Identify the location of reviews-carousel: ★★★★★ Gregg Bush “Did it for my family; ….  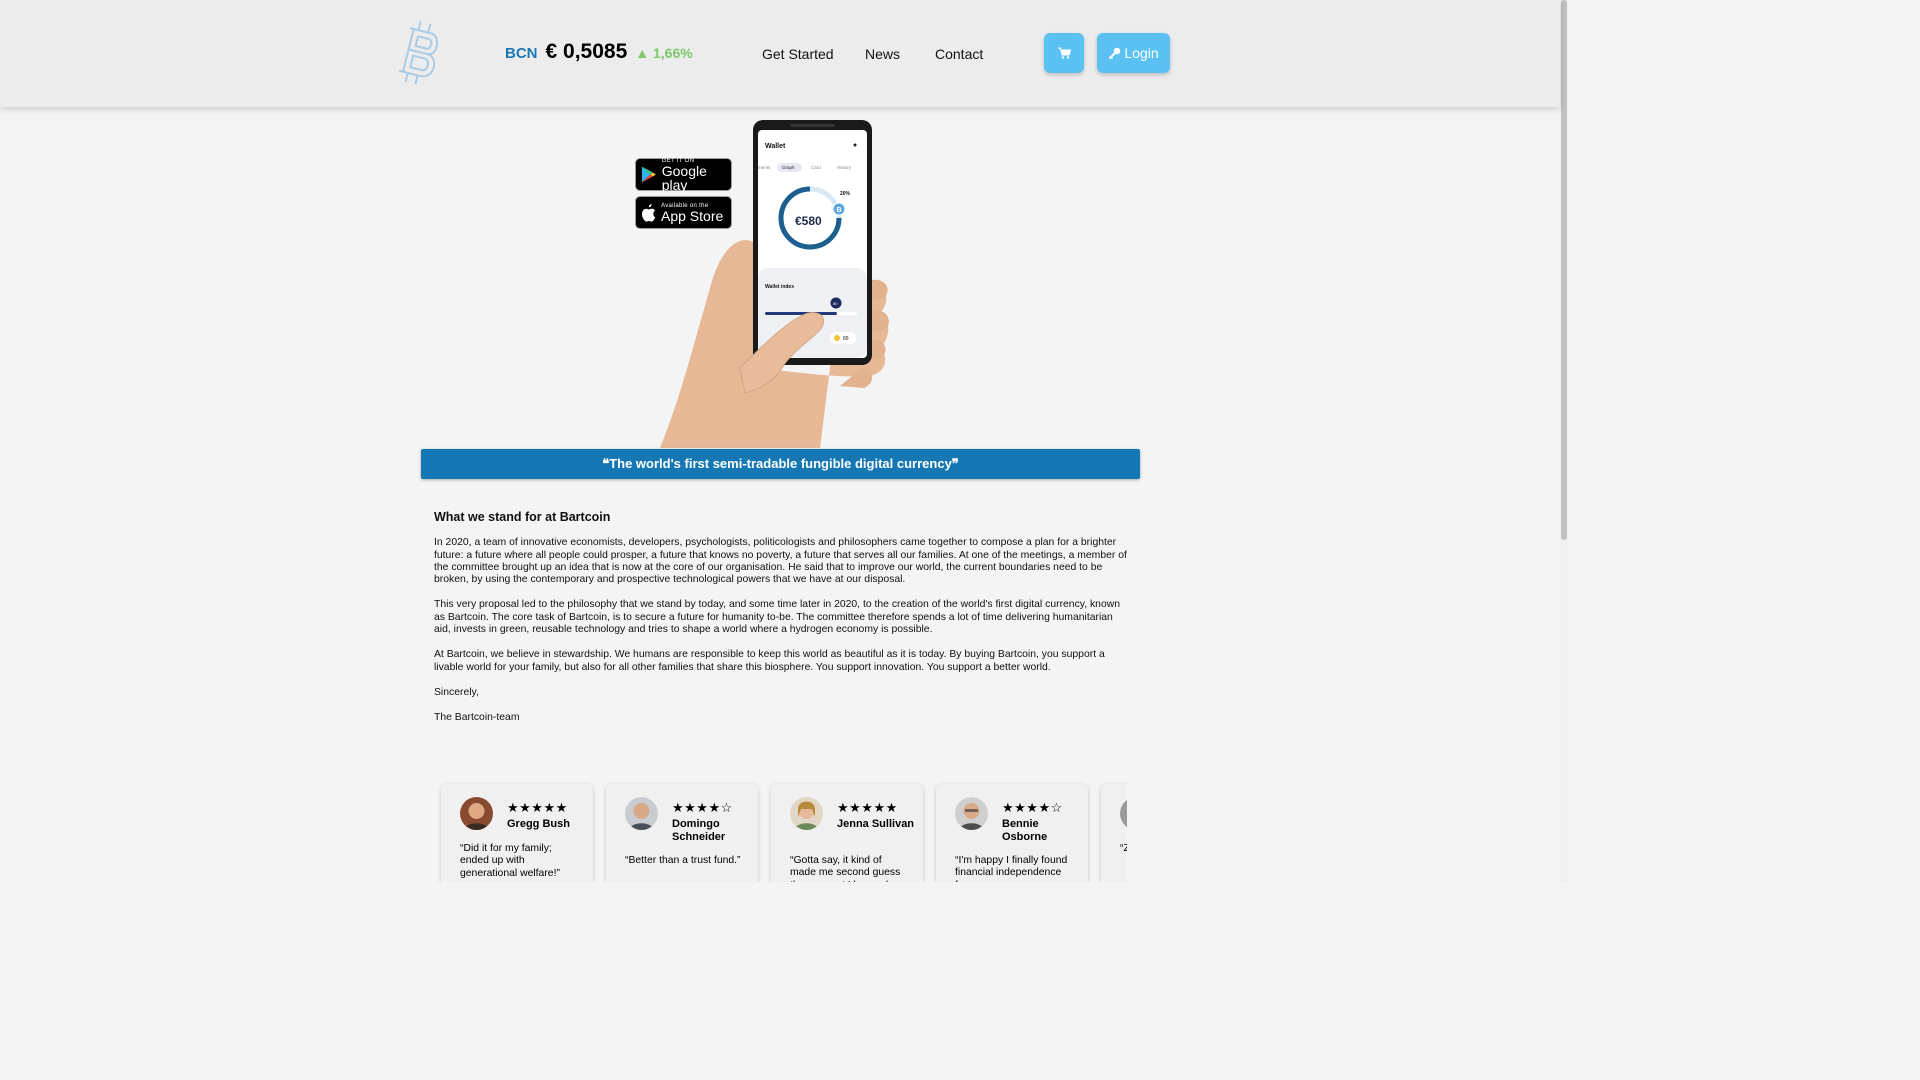
(781, 830).